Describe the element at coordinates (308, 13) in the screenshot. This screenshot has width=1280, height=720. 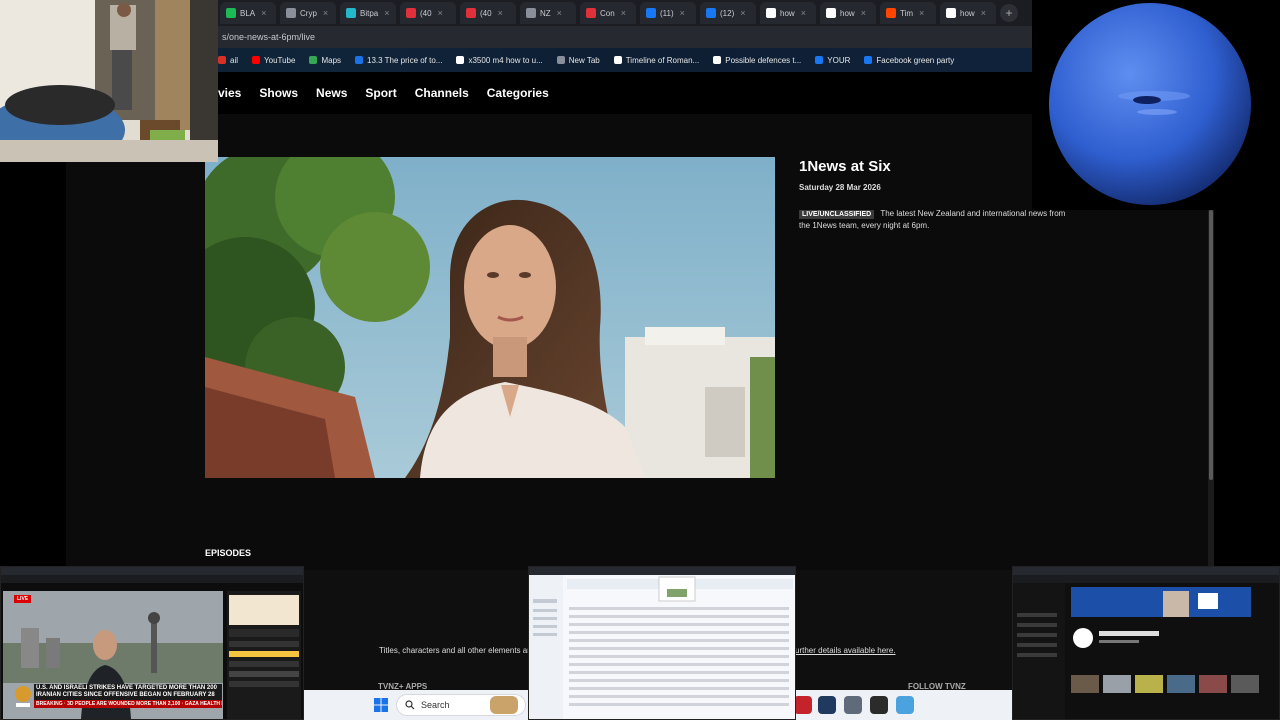
I see `browser-tab: Cryp ×` at that location.